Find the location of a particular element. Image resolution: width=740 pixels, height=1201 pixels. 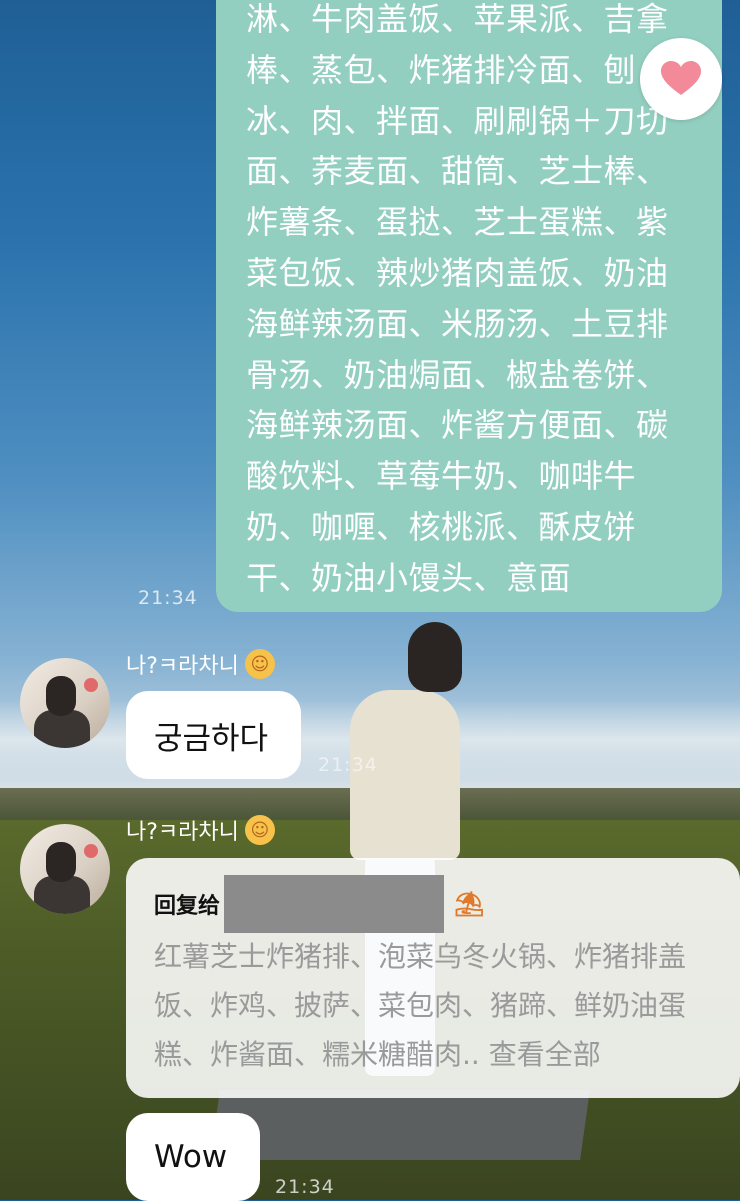

incoming-message-bubble: 궁금하다 is located at coordinates (213, 735).